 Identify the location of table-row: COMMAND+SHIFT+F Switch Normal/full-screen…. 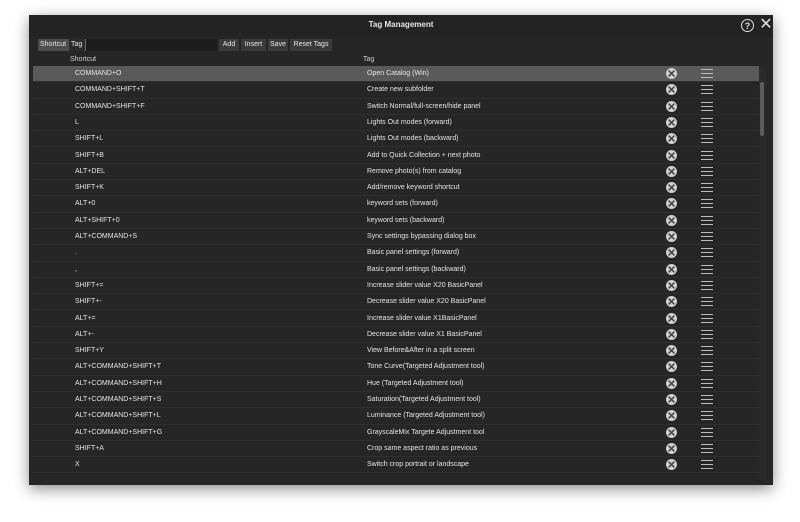
(396, 107).